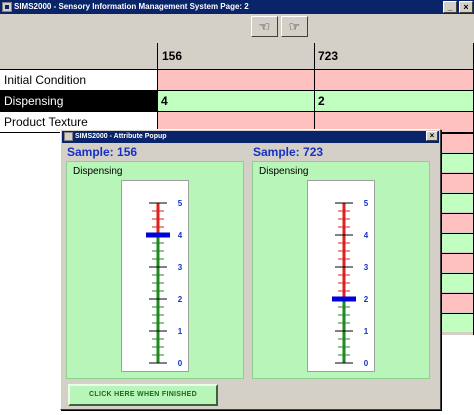 The height and width of the screenshot is (415, 474). Describe the element at coordinates (288, 152) in the screenshot. I see `sample-title-723: Sample: 723` at that location.